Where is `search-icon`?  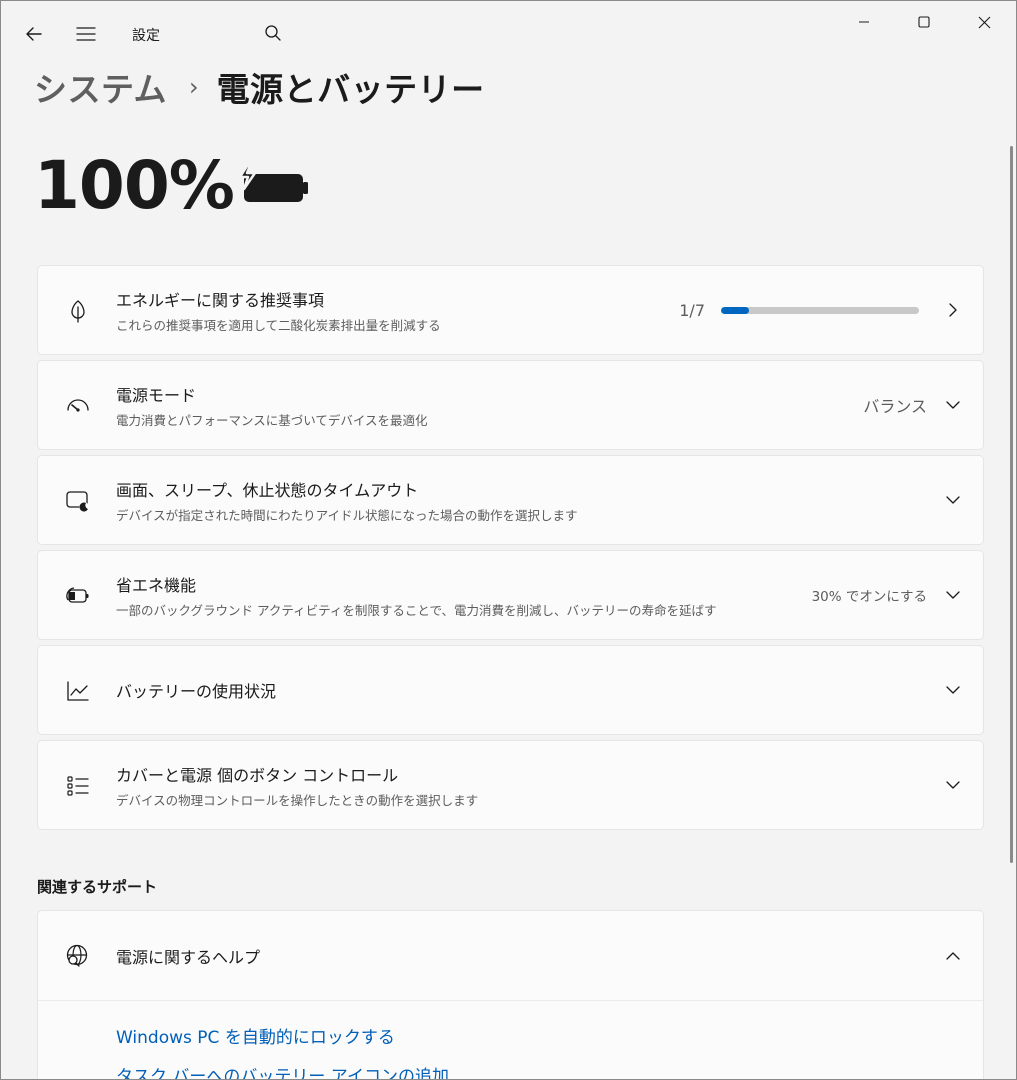
search-icon is located at coordinates (273, 33).